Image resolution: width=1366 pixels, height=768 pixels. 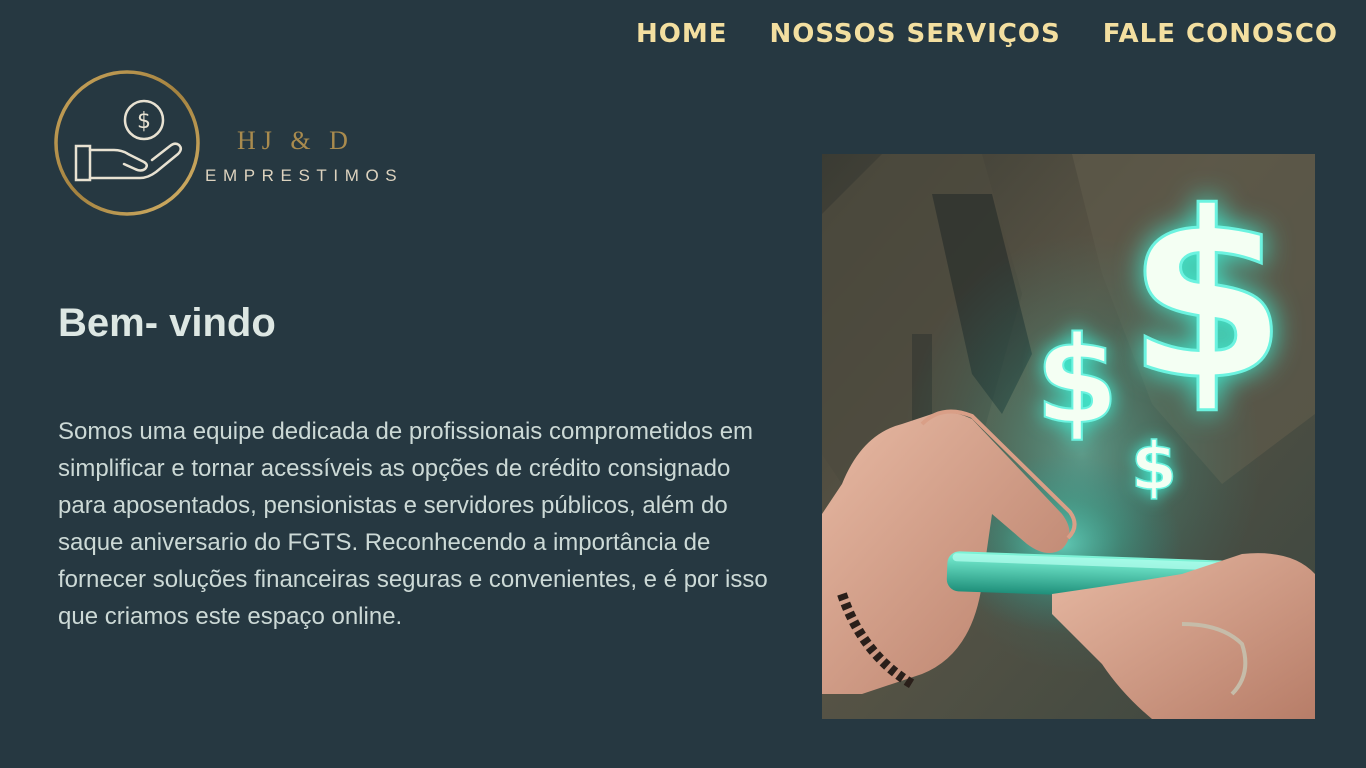 What do you see at coordinates (1077, 381) in the screenshot?
I see `dollar-medium-icon: $` at bounding box center [1077, 381].